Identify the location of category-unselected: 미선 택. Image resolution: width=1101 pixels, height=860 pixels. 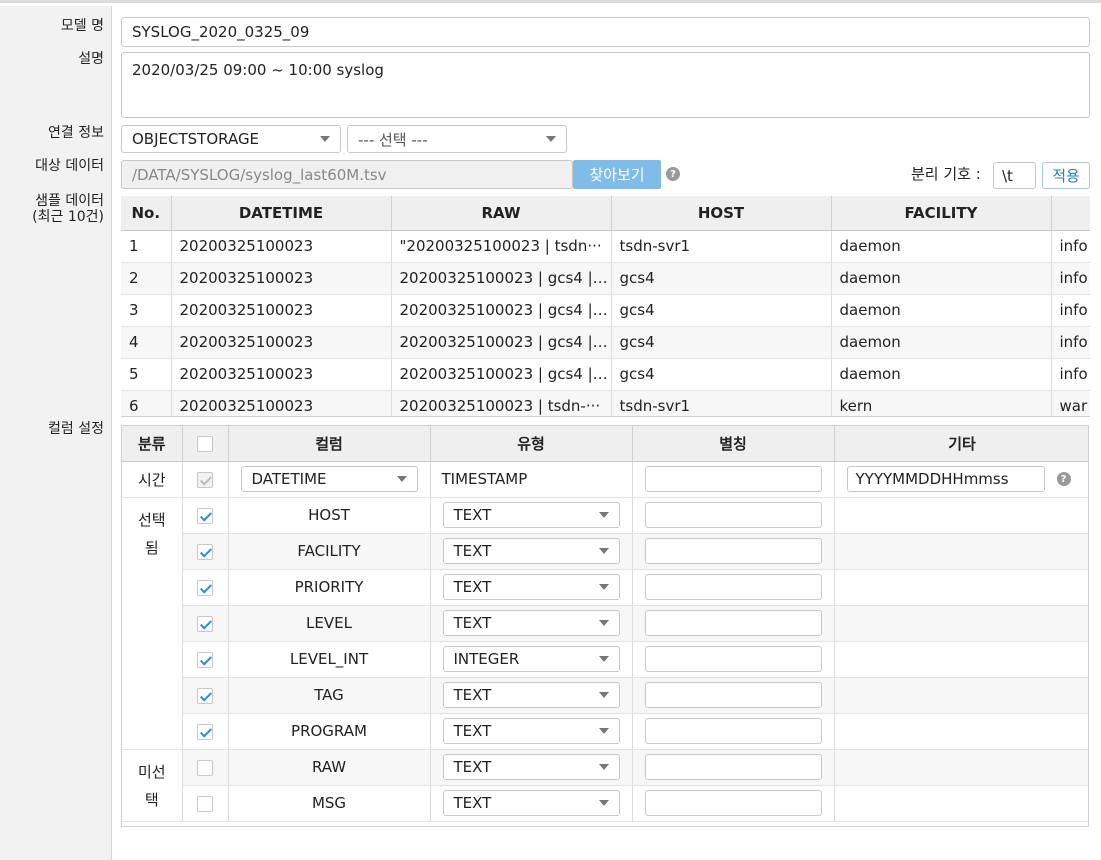
(152, 785).